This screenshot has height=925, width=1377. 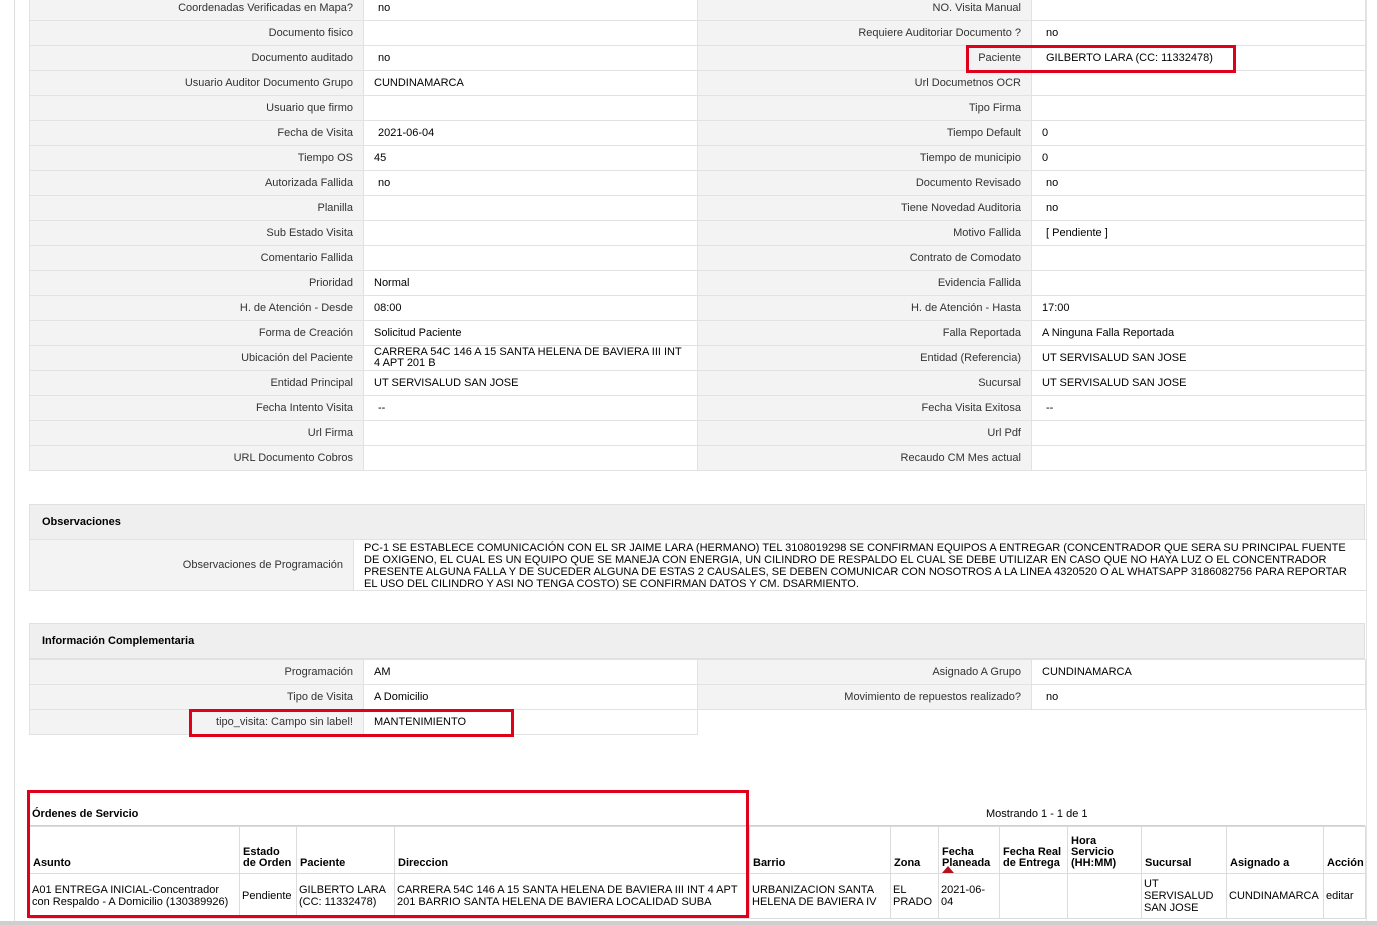 What do you see at coordinates (1275, 850) in the screenshot?
I see `column-header-asignado: Asignado a` at bounding box center [1275, 850].